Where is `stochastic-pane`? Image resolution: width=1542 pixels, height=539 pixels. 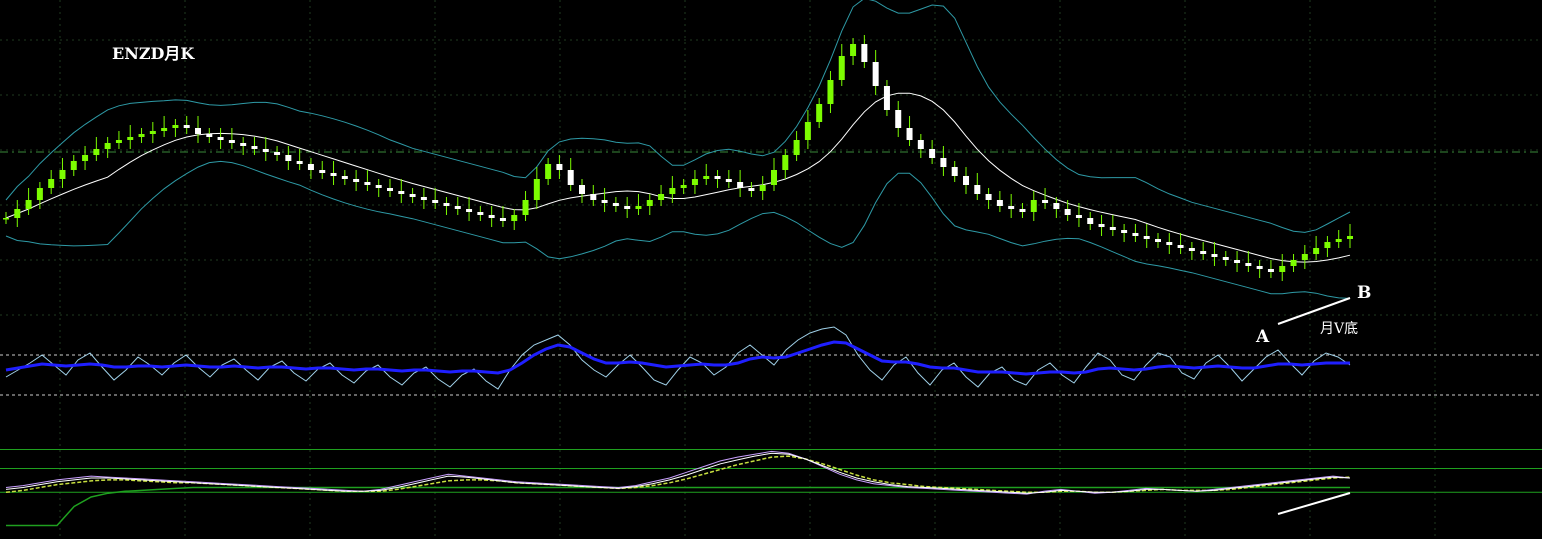 stochastic-pane is located at coordinates (771, 488).